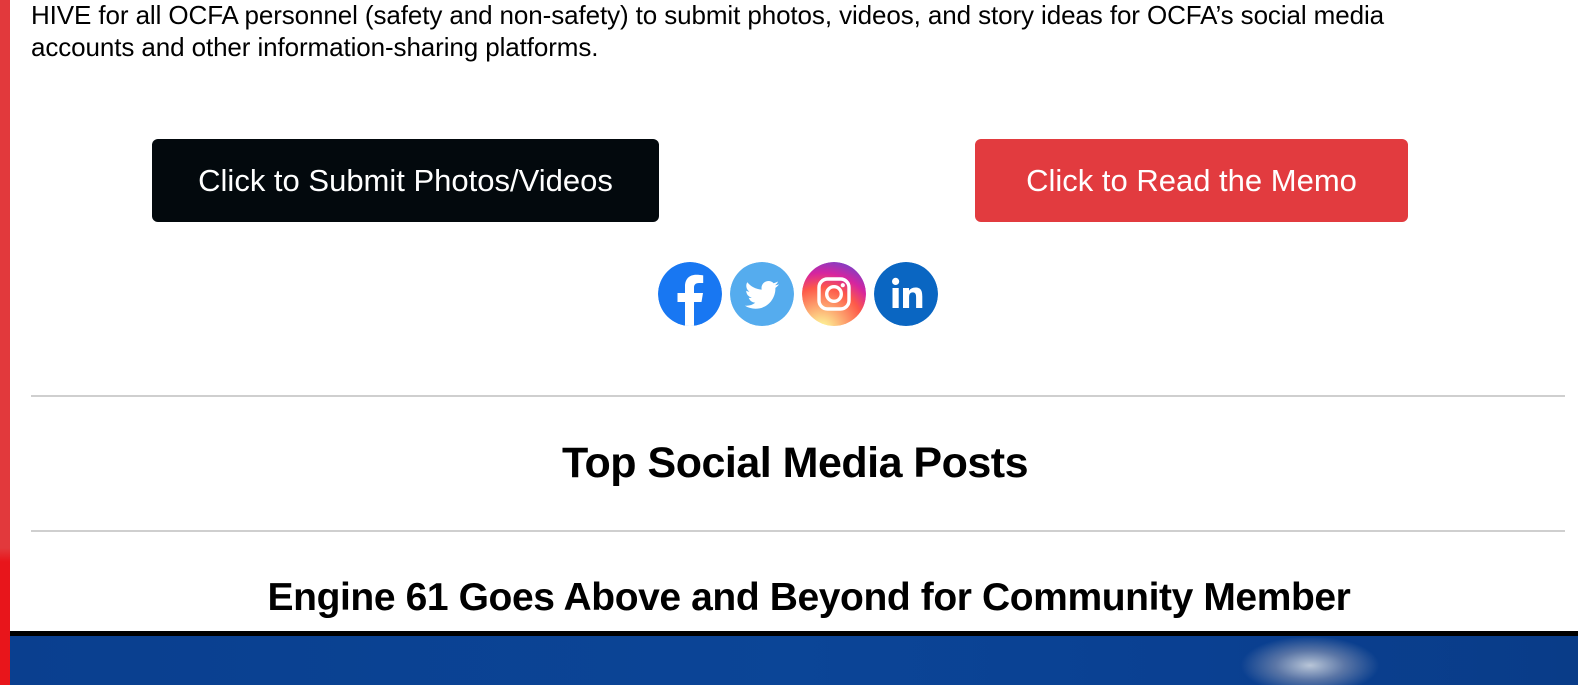 This screenshot has width=1578, height=685. Describe the element at coordinates (795, 463) in the screenshot. I see `top-posts-heading: Top Social Media Posts` at that location.